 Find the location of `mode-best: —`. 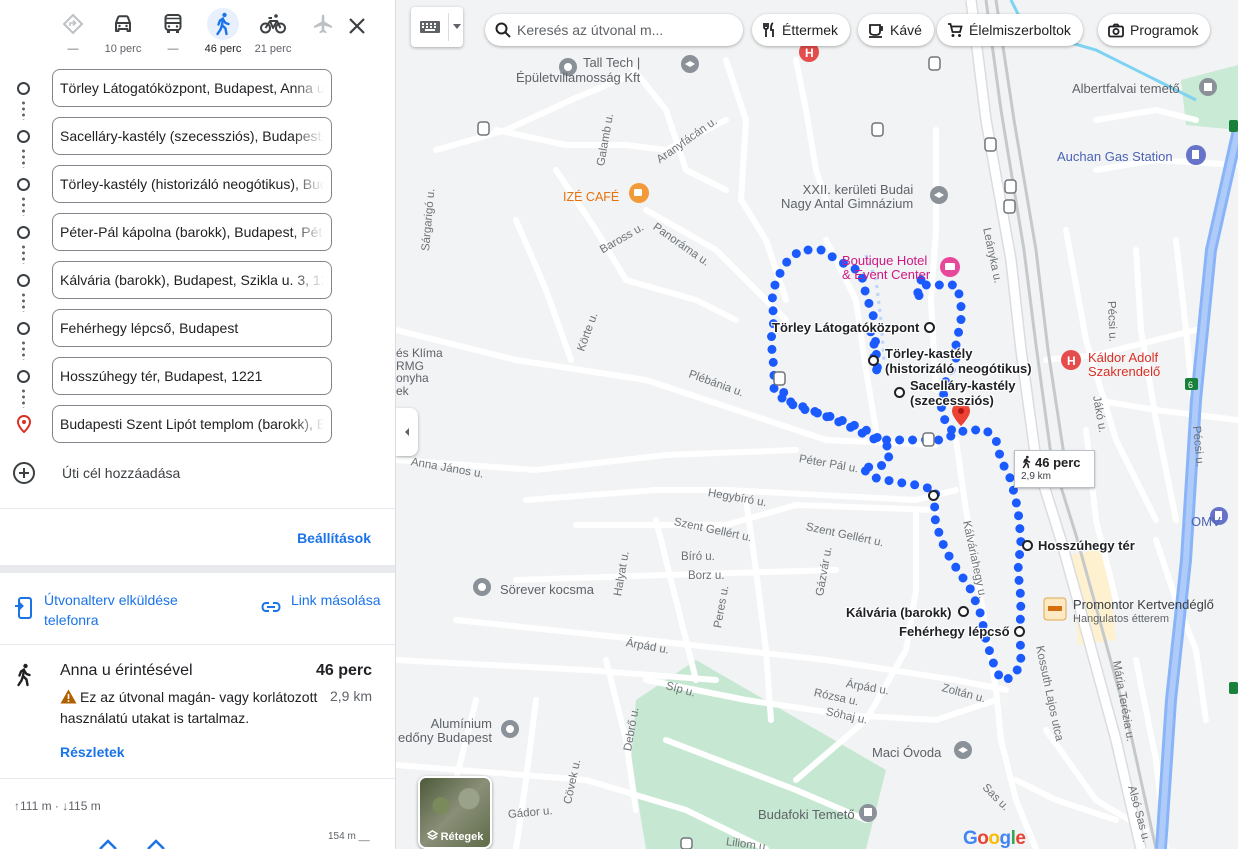

mode-best: — is located at coordinates (73, 31).